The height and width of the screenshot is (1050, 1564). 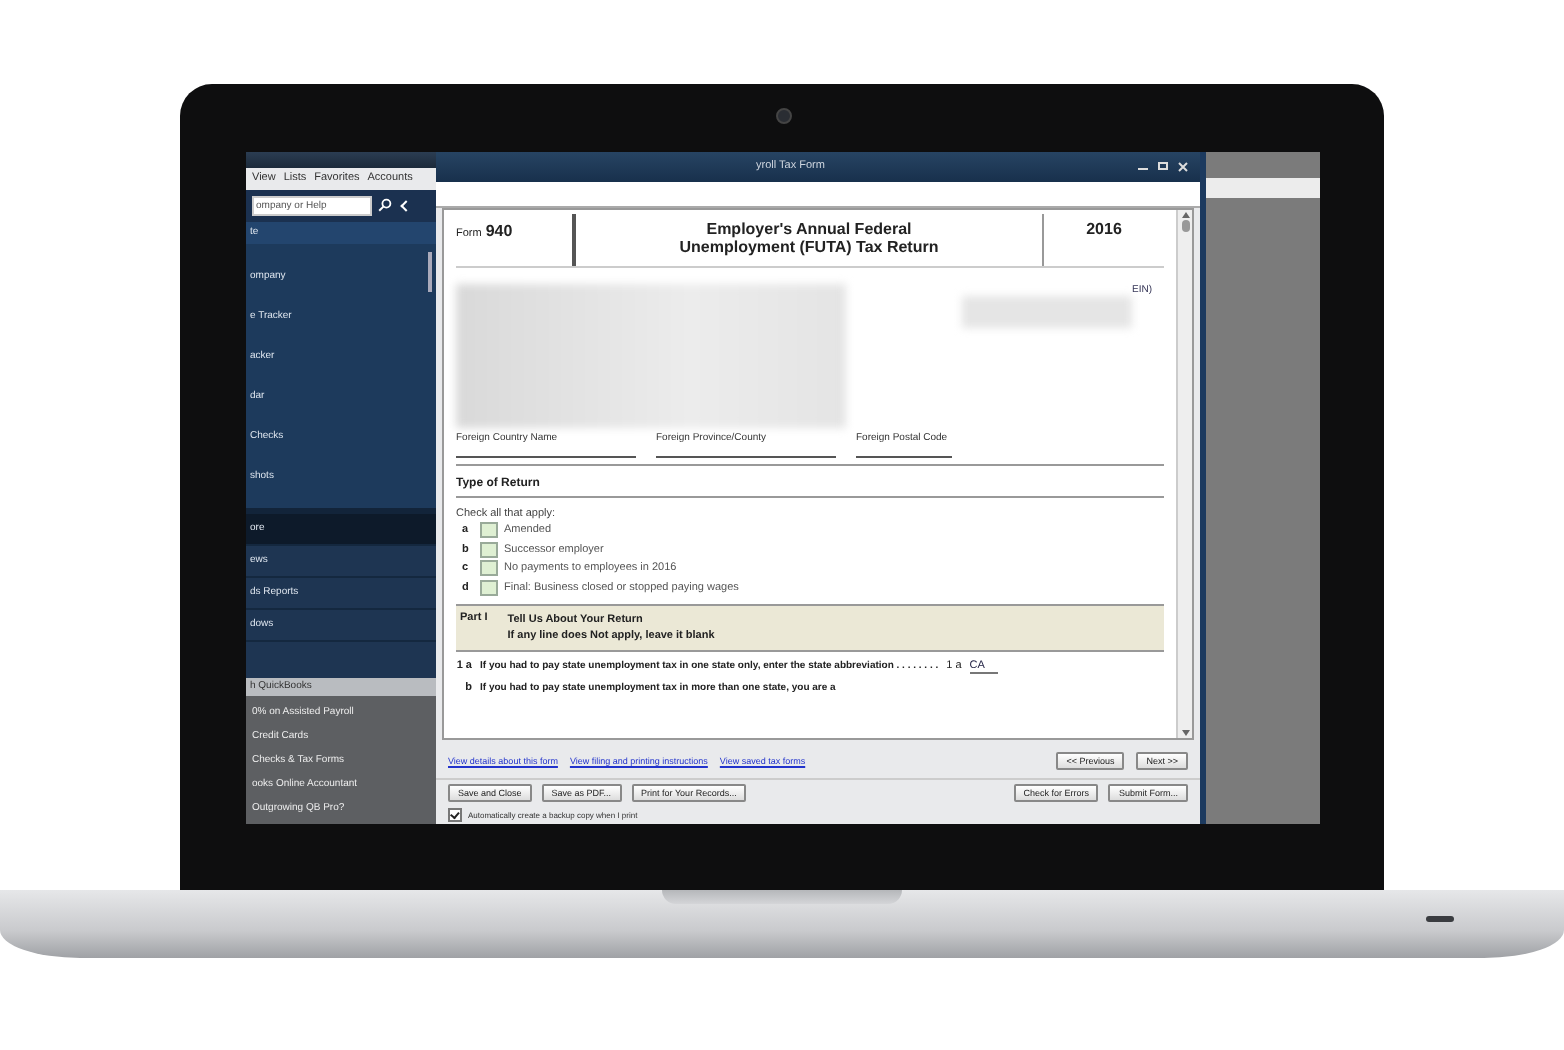 I want to click on collapse-arrow-icon, so click(x=406, y=206).